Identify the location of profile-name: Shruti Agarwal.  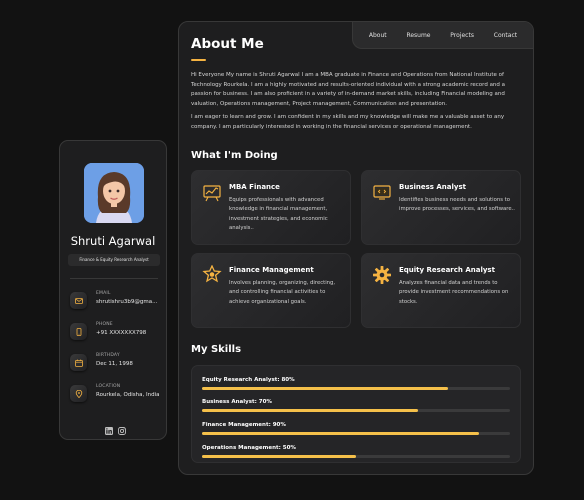
(113, 241).